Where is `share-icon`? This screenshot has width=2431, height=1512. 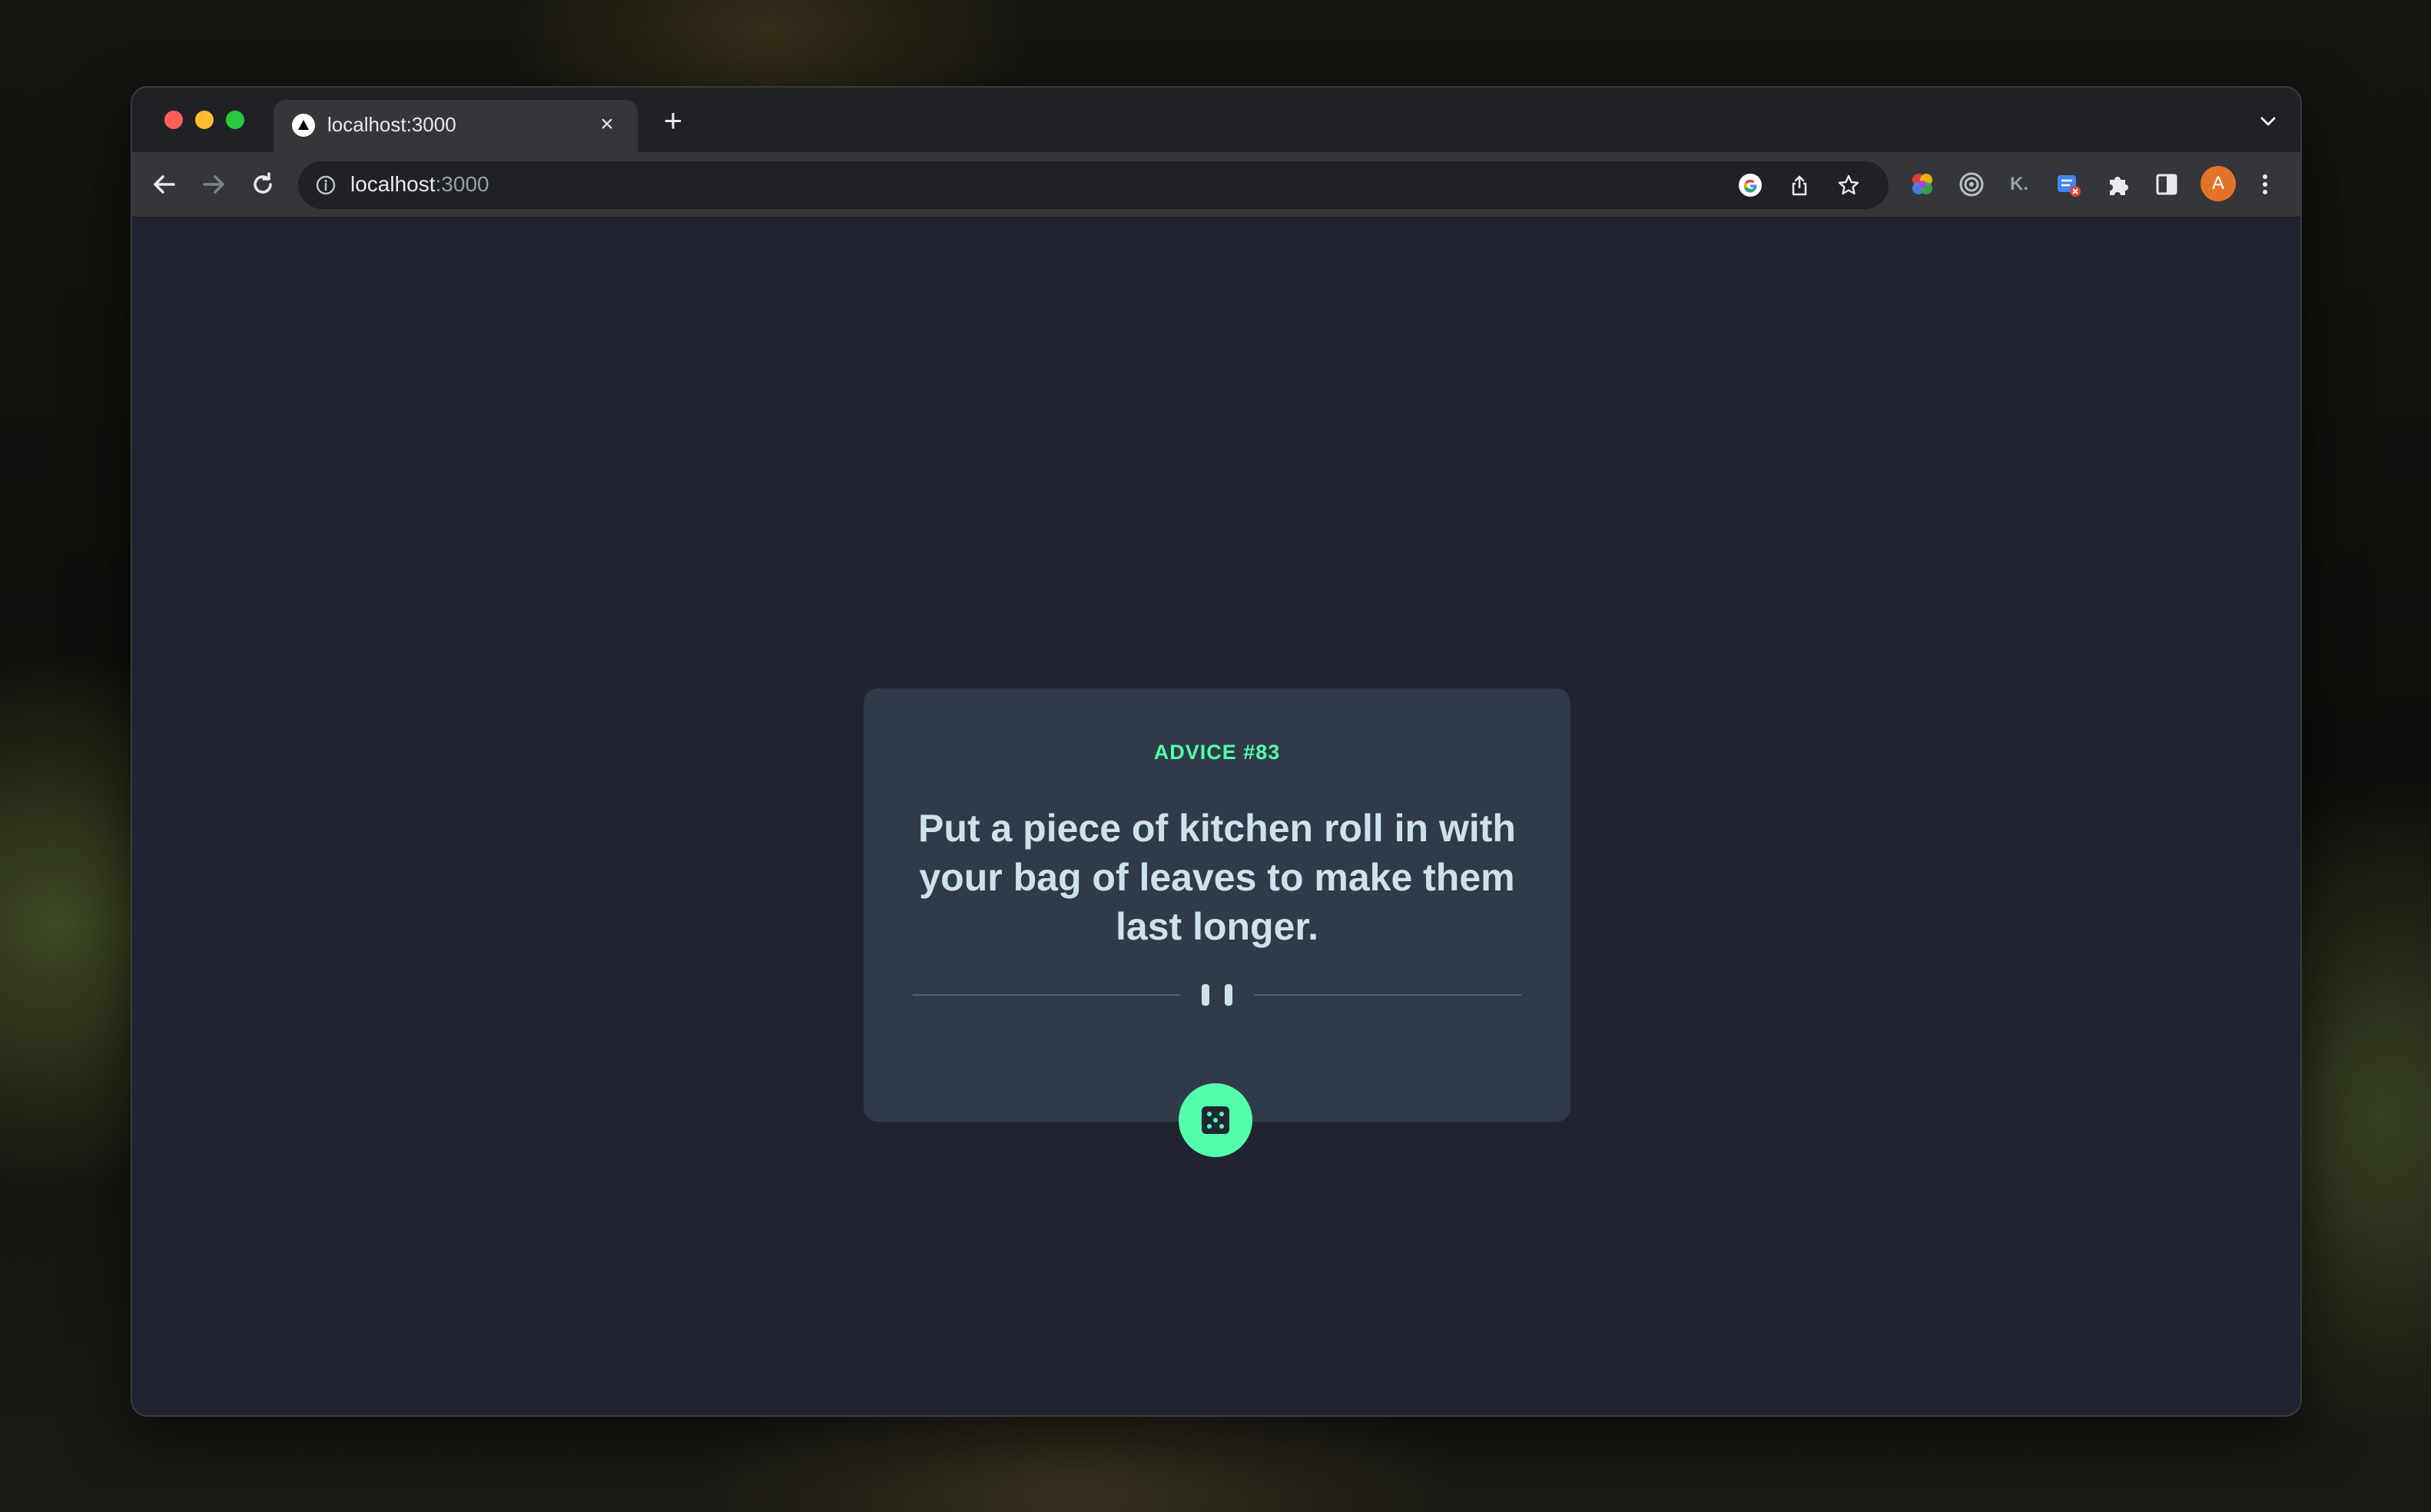 share-icon is located at coordinates (1799, 185).